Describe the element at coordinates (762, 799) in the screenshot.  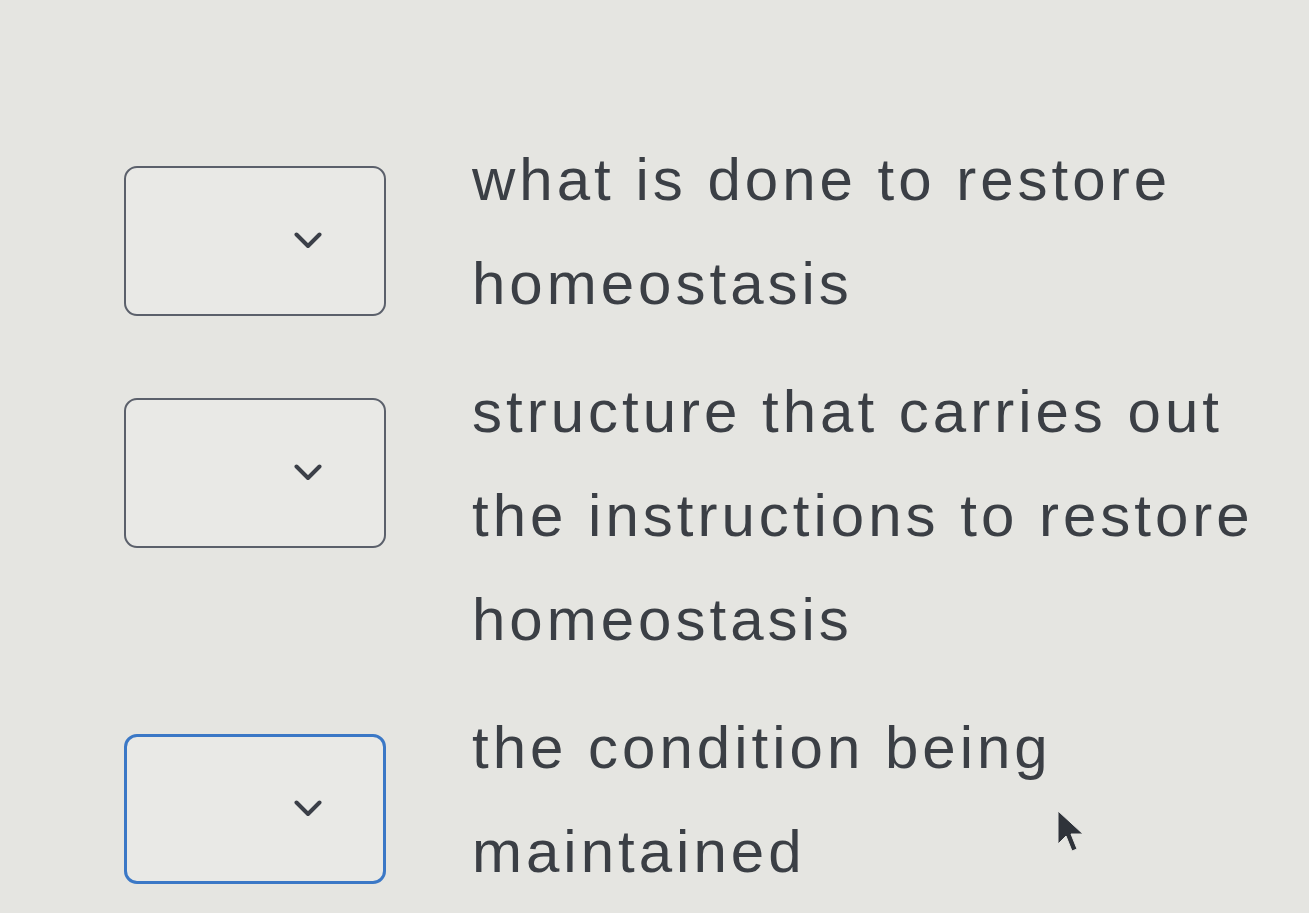
I see `statement-text: the condition being maintained` at that location.